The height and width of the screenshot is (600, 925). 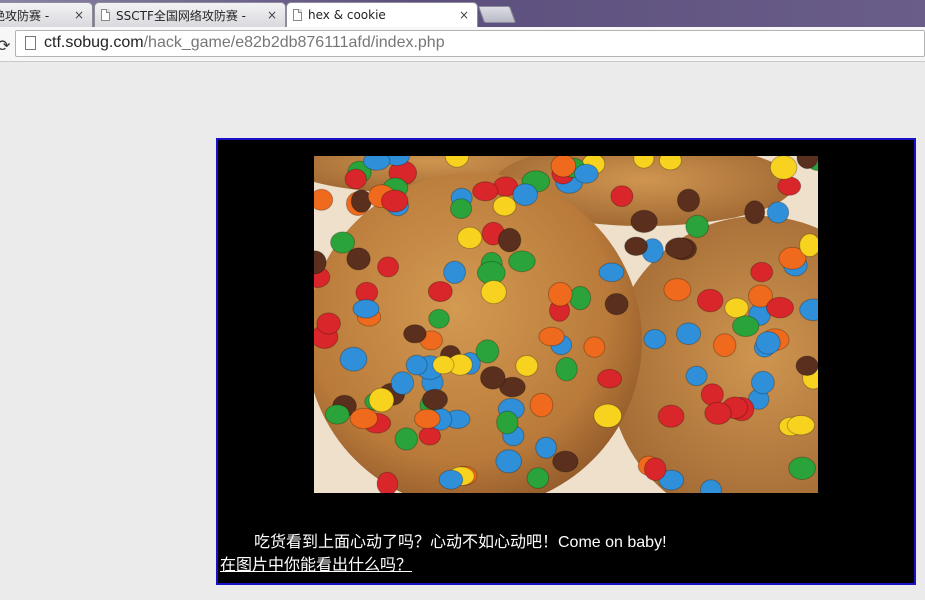 What do you see at coordinates (460, 542) in the screenshot?
I see `cookie-caption: 吃货看到上面心动了吗？心动不如心动吧！Come on baby!` at bounding box center [460, 542].